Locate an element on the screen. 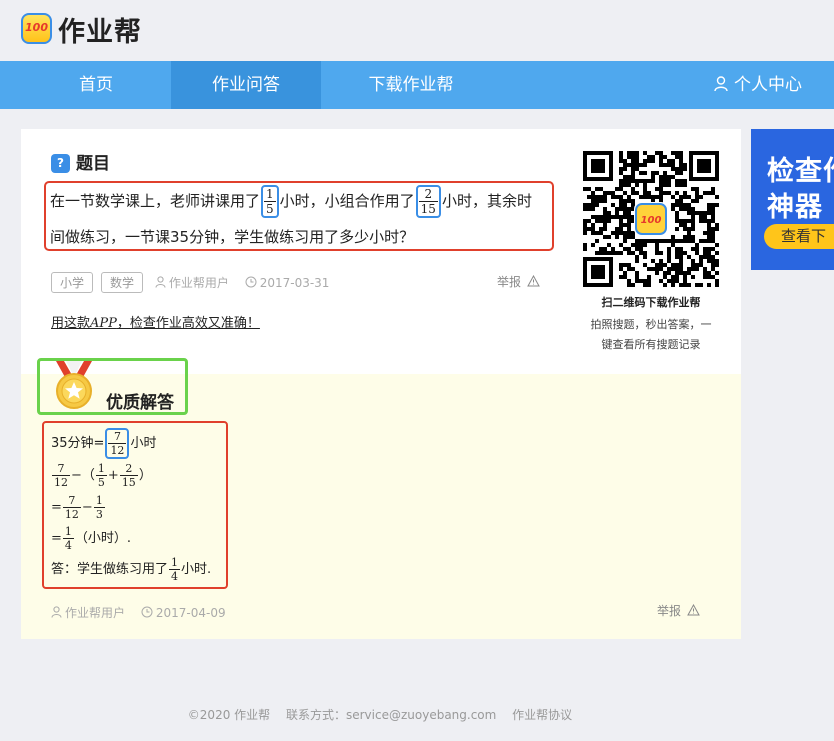  tag-primary-school: 小学 is located at coordinates (72, 282).